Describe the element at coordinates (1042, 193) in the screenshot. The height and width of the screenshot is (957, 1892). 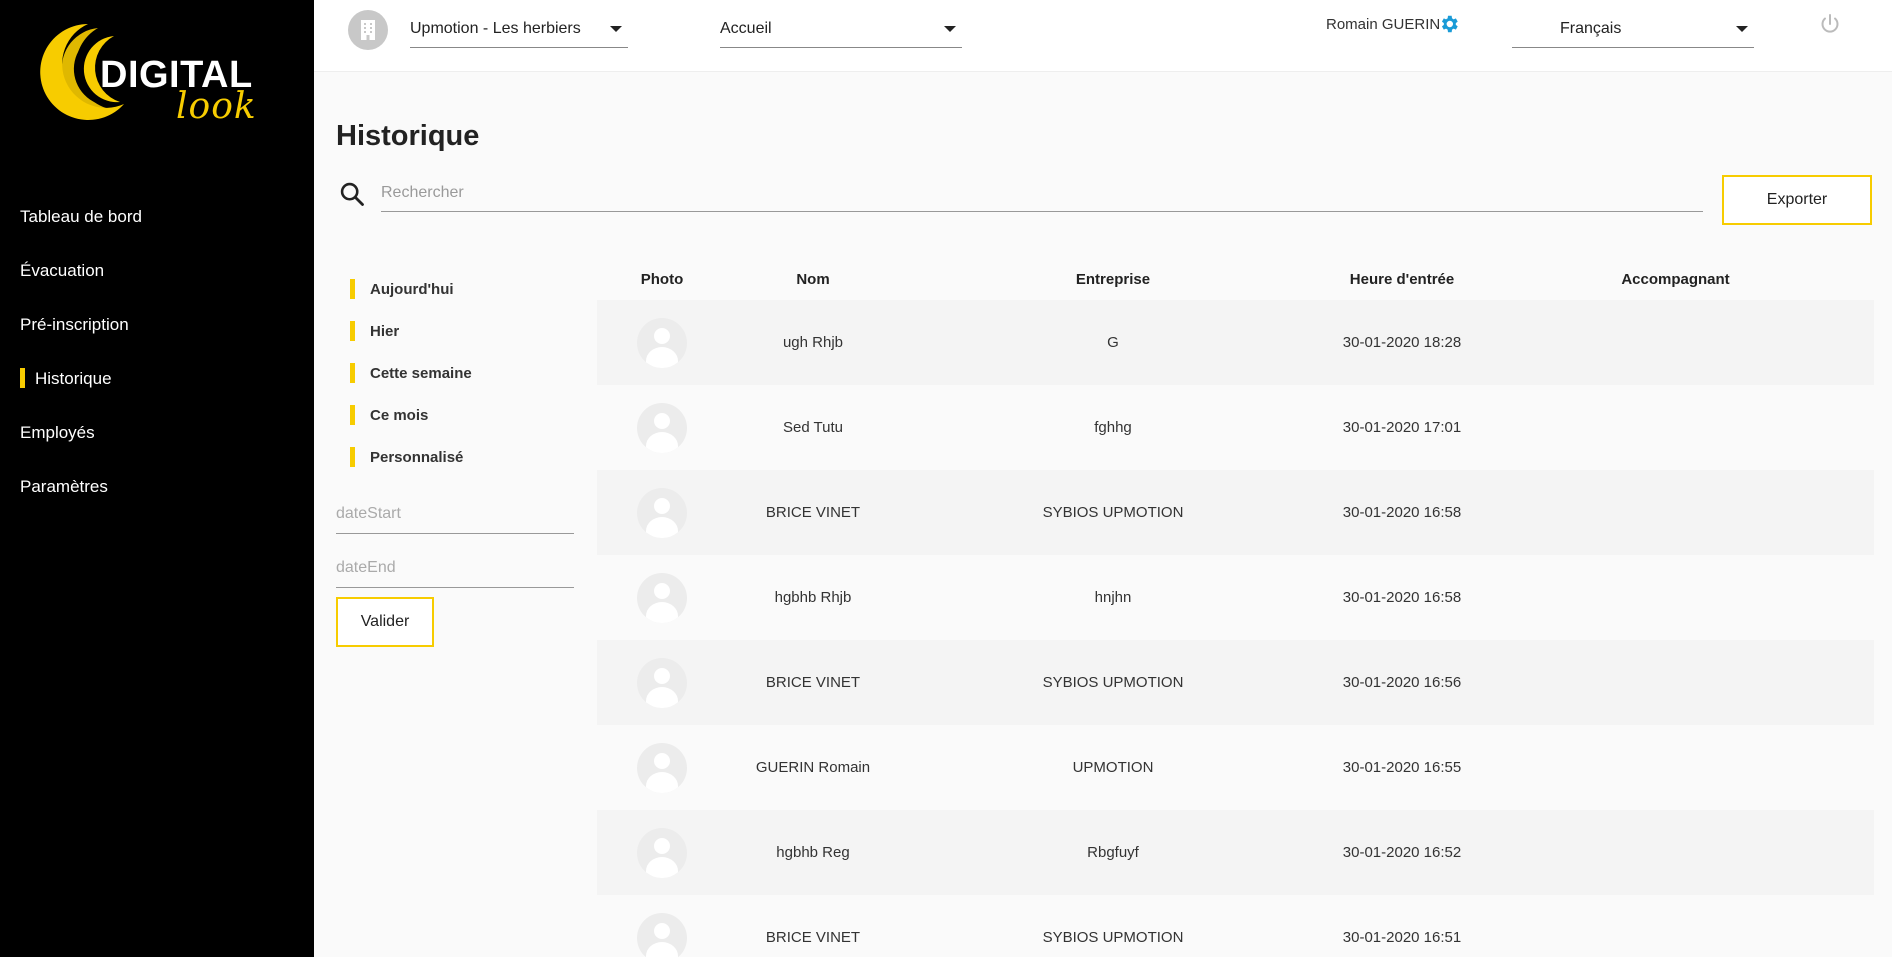
I see `search-input` at that location.